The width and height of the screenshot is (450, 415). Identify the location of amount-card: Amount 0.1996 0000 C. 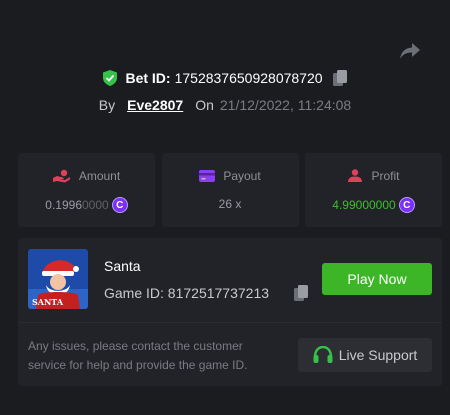
(86, 190).